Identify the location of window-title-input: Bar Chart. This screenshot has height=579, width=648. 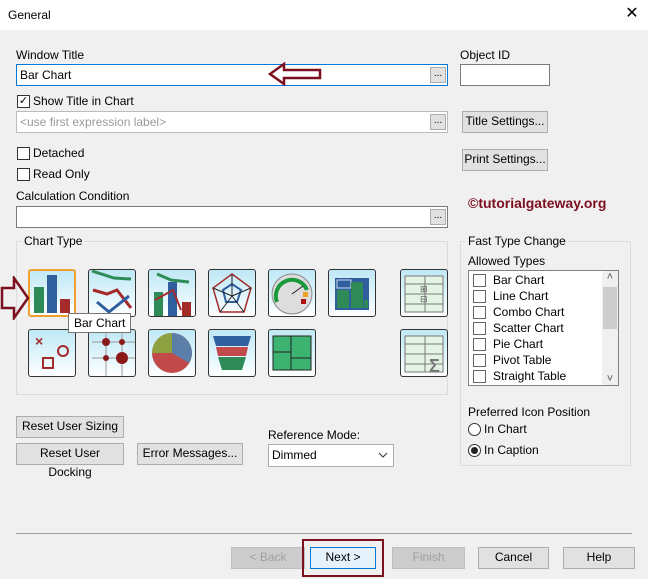
(232, 75).